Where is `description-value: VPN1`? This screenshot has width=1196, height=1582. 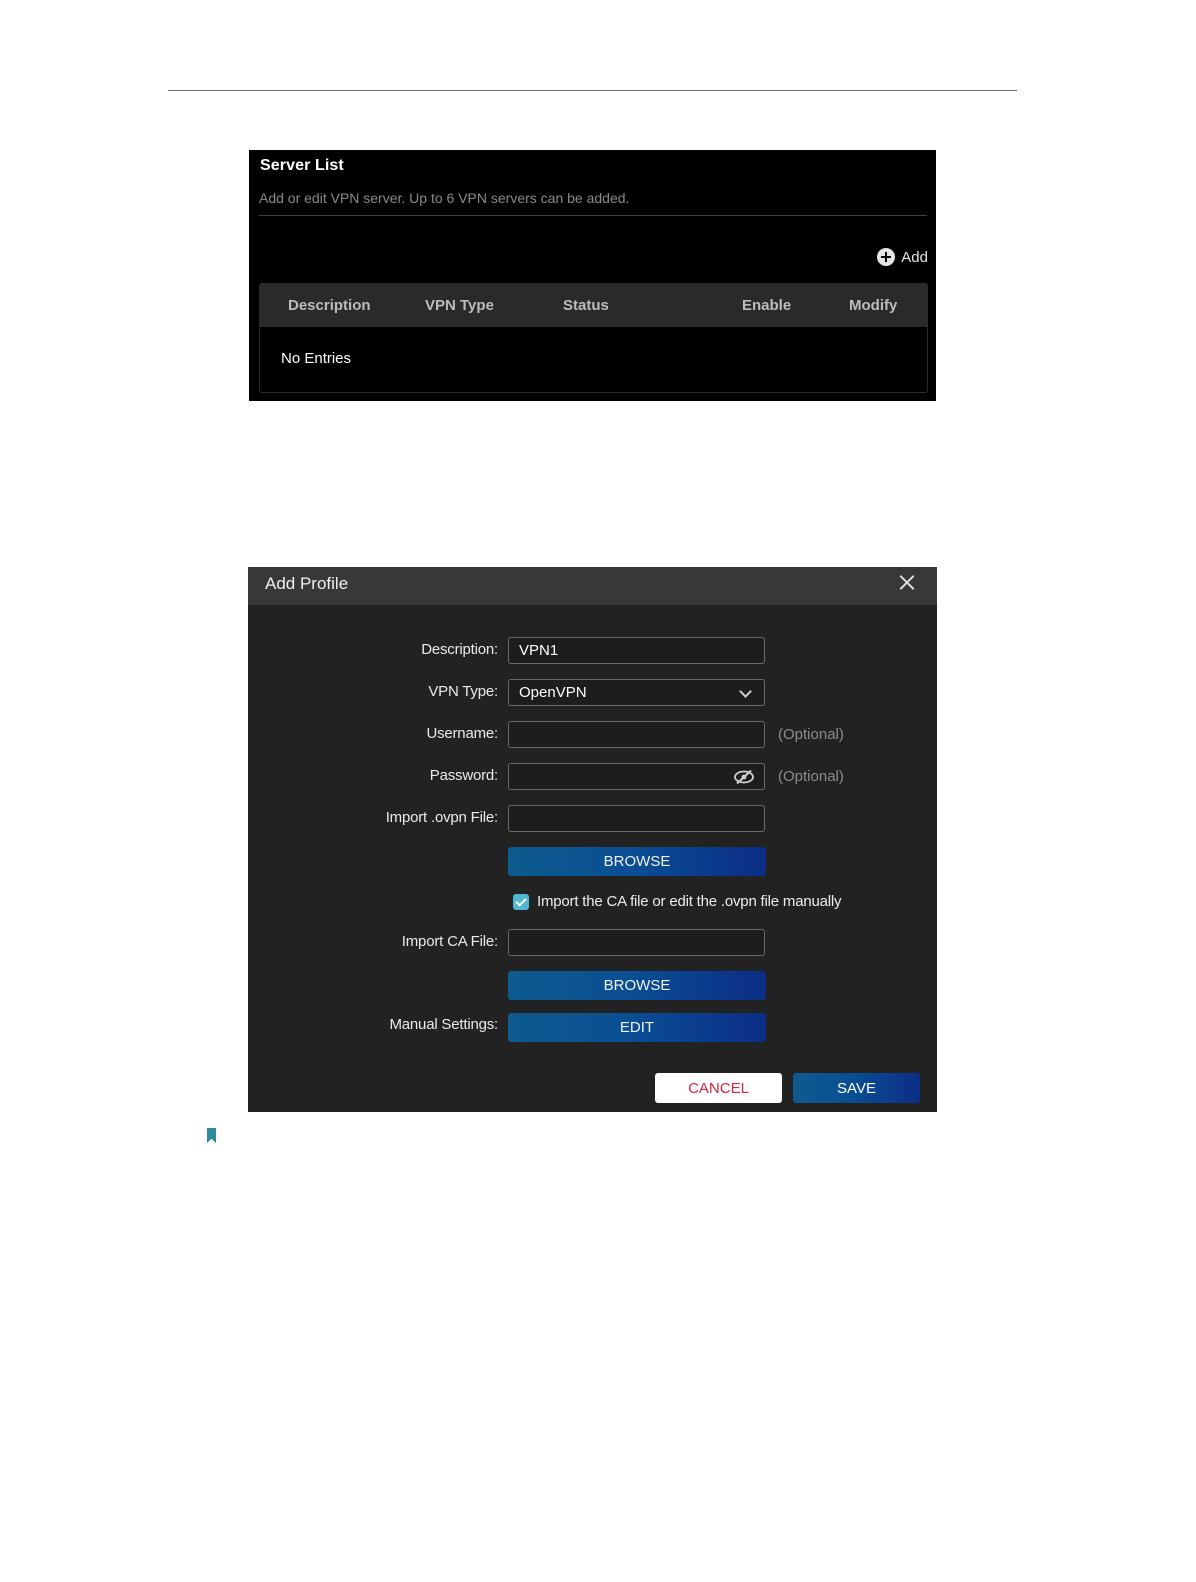 description-value: VPN1 is located at coordinates (539, 650).